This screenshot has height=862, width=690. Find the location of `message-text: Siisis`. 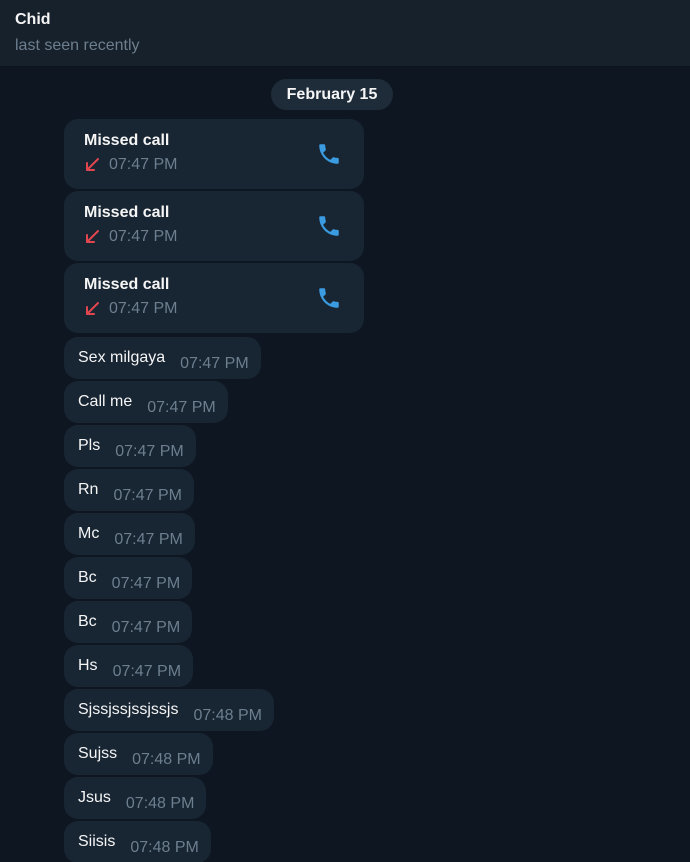

message-text: Siisis is located at coordinates (97, 841).